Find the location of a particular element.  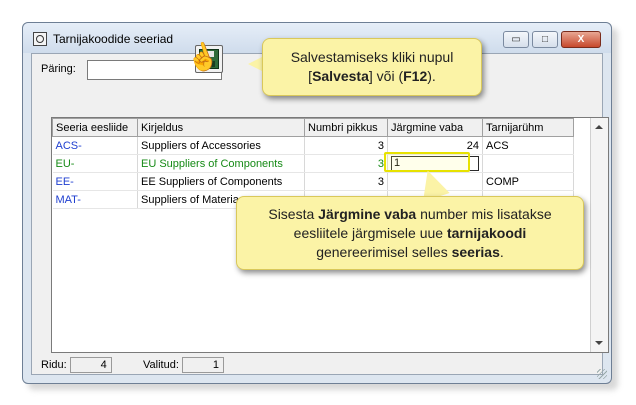

table-row-active: EU- EU Suppliers of Components 3 1 is located at coordinates (313, 163).